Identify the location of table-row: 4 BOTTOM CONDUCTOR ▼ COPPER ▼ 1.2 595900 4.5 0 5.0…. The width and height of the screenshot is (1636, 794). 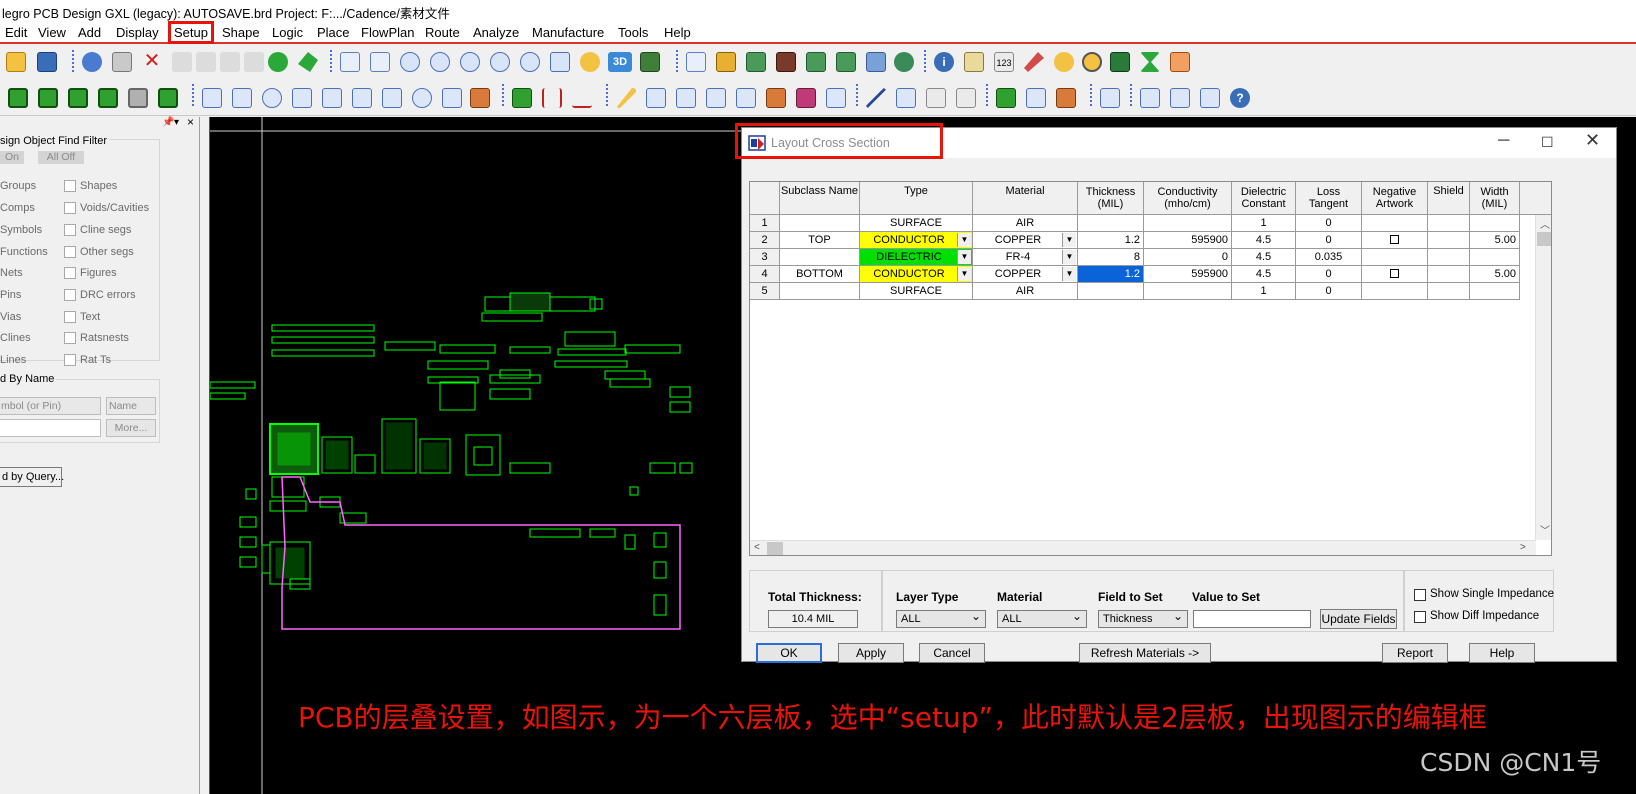
(1150, 274).